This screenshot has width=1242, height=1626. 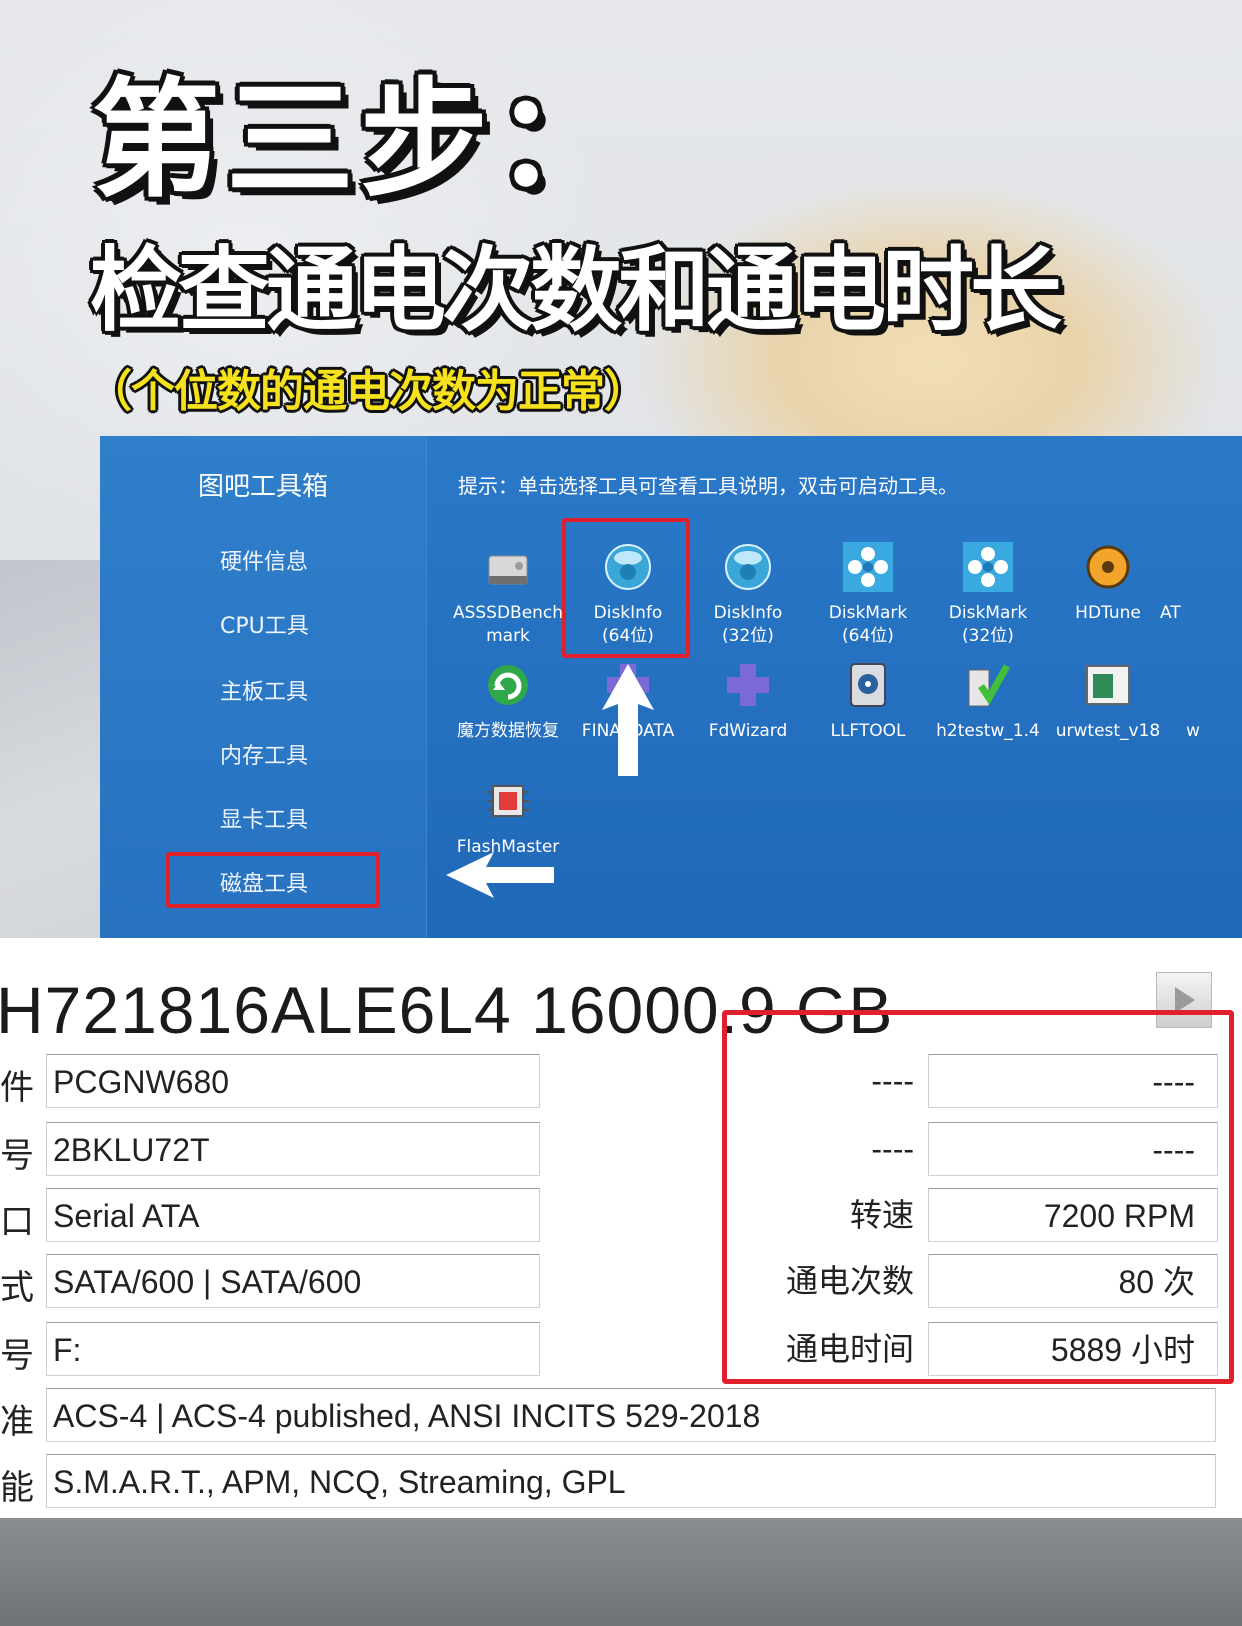 What do you see at coordinates (748, 593) in the screenshot?
I see `tool-diskinfo-32: DiskInfo (32位)` at bounding box center [748, 593].